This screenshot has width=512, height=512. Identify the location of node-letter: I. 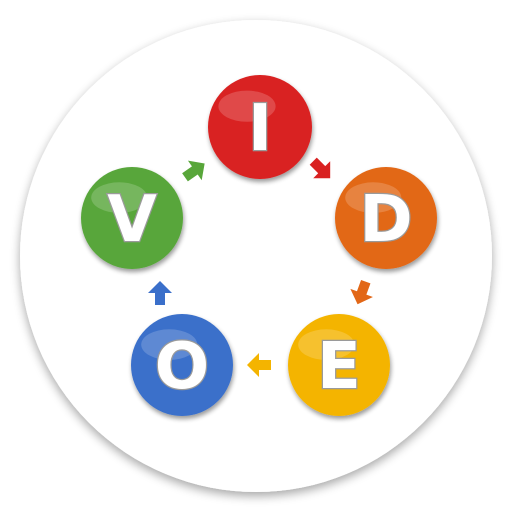
(260, 129).